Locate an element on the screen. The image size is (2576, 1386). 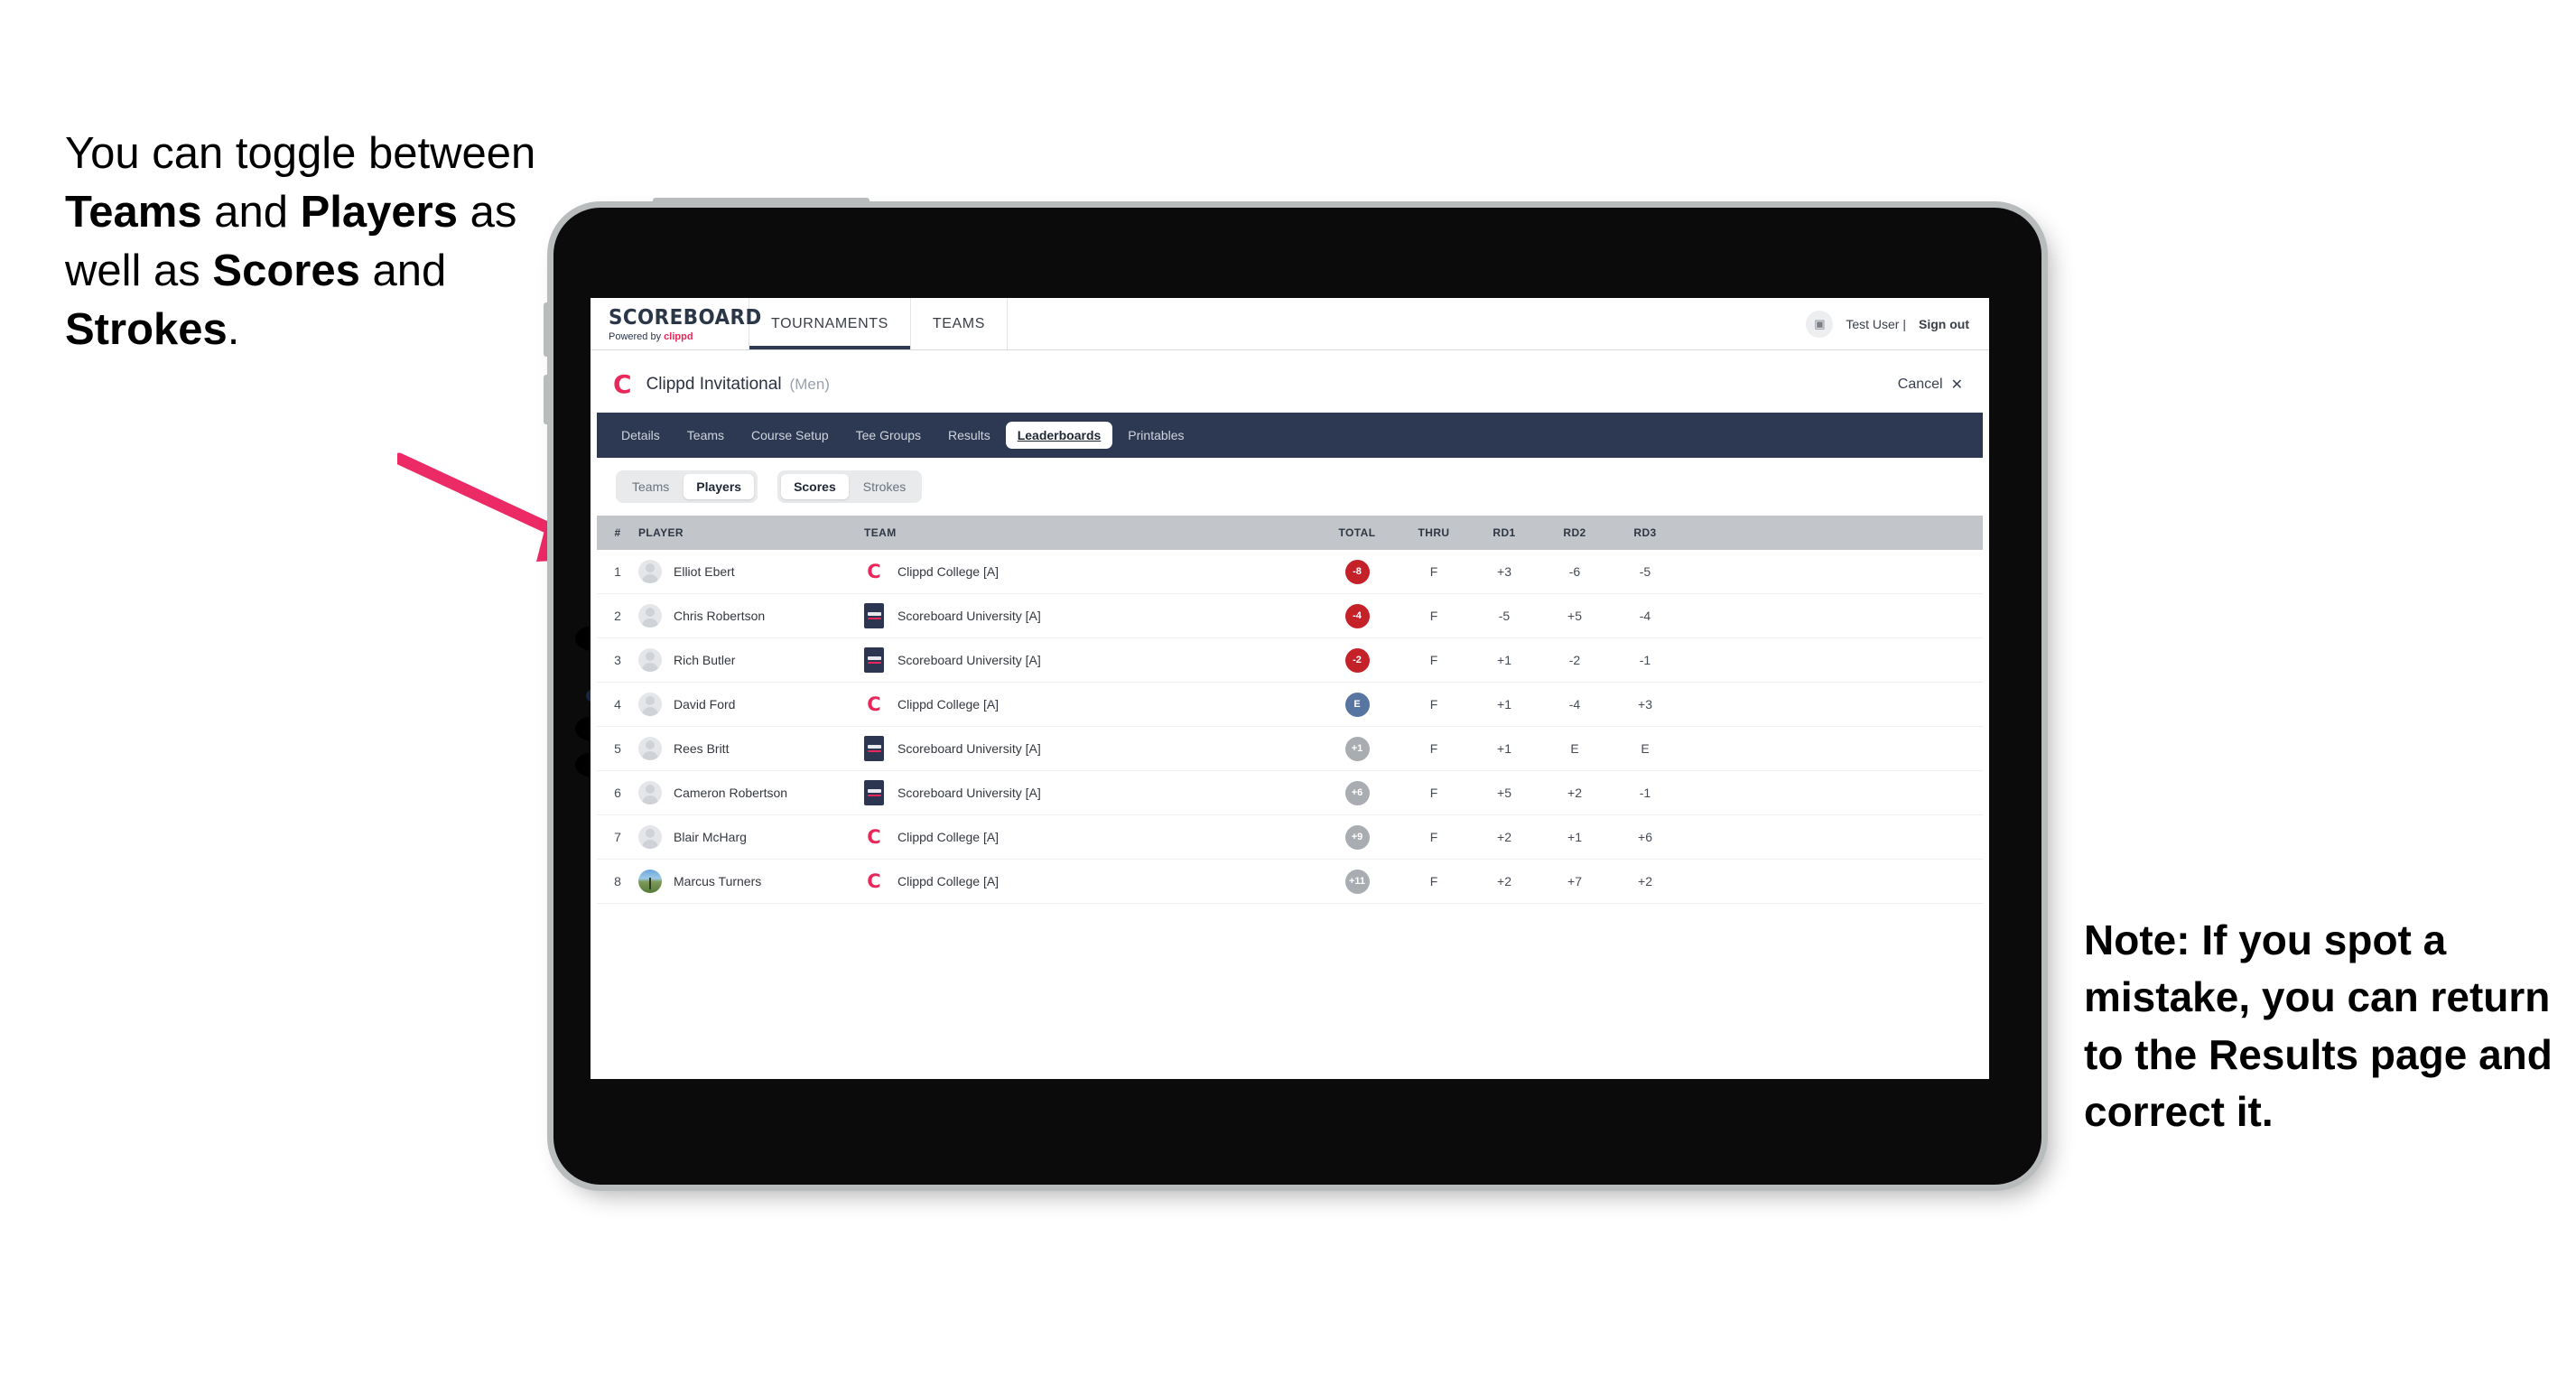
cell-total: +6 is located at coordinates (1357, 792).